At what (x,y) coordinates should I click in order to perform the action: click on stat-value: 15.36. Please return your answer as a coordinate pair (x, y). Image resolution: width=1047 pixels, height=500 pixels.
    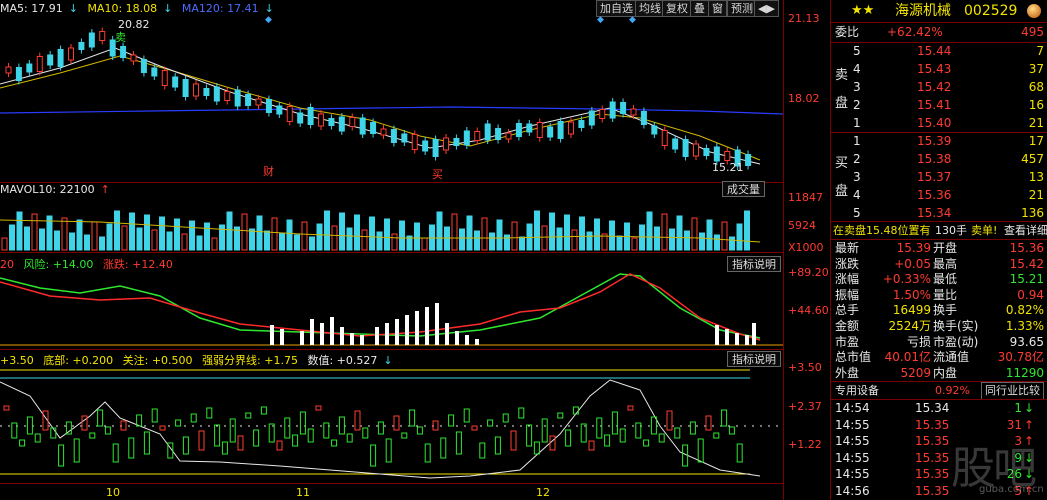
    Looking at the image, I should click on (1026, 248).